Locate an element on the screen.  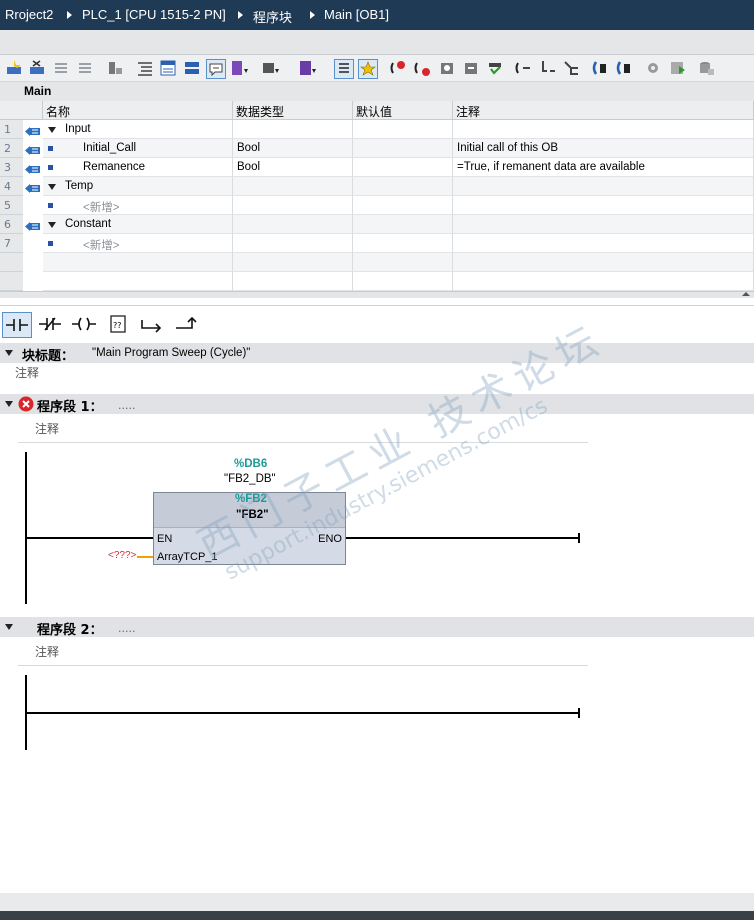
table-row: 5 <新增> is located at coordinates (377, 205).